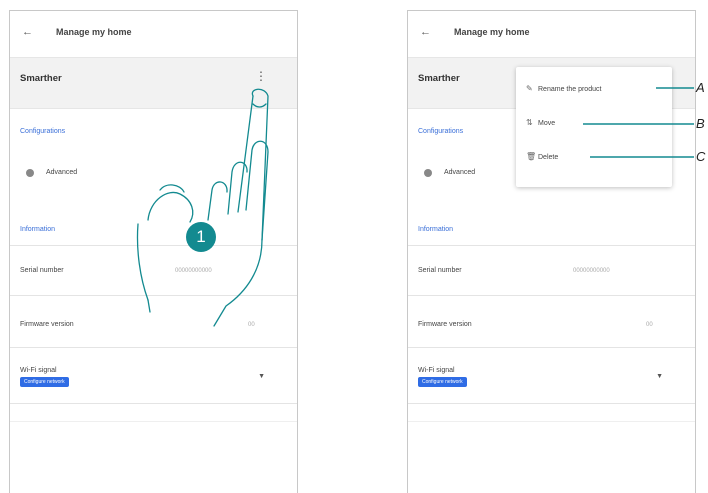  Describe the element at coordinates (700, 123) in the screenshot. I see `callout-label-b: B` at that location.